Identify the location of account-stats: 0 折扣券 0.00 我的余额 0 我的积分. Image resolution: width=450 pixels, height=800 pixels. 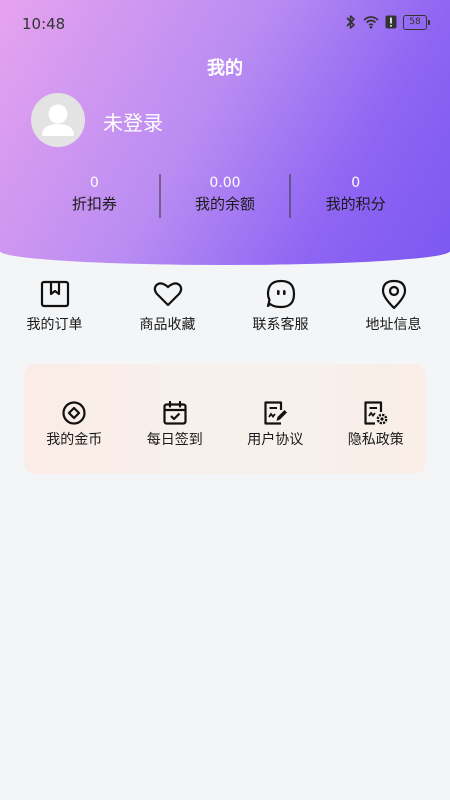
(225, 196).